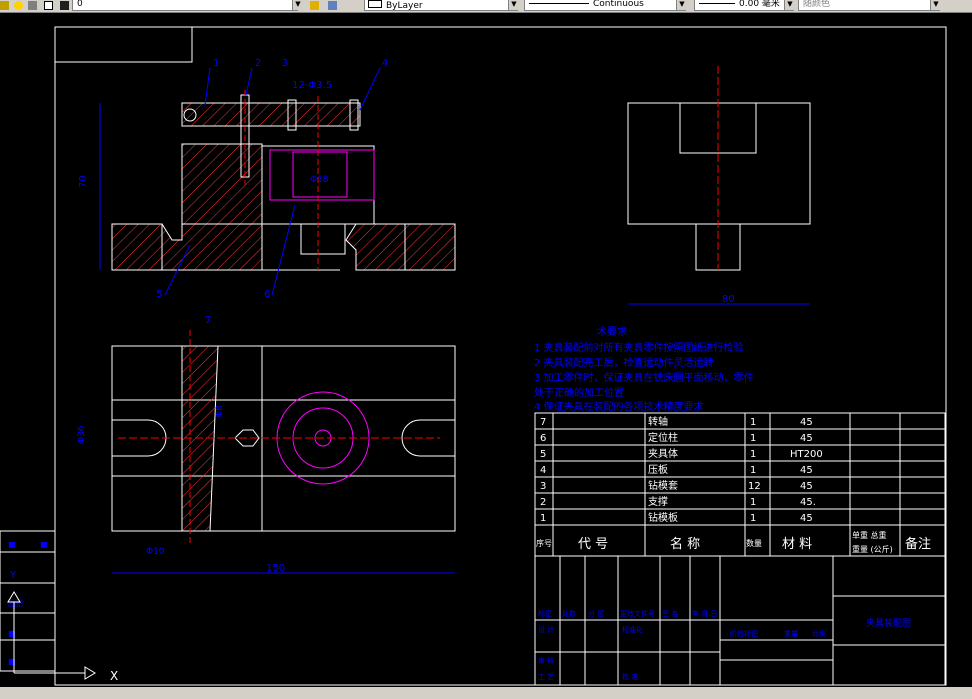  Describe the element at coordinates (872, 549) in the screenshot. I see `bom-header-weight-unit: 重量 (公斤)` at that location.